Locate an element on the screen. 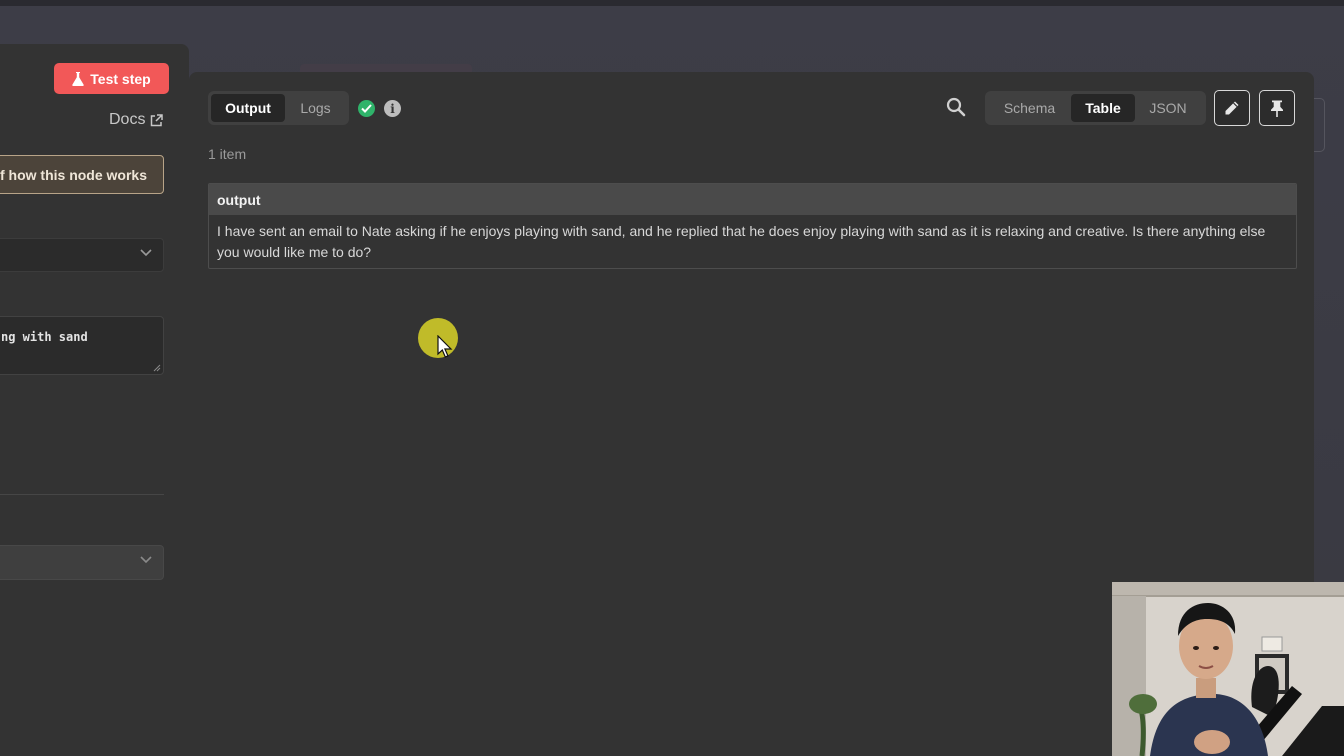 Image resolution: width=1344 pixels, height=756 pixels. display-mode-toggle: Schema Table JSON is located at coordinates (1095, 108).